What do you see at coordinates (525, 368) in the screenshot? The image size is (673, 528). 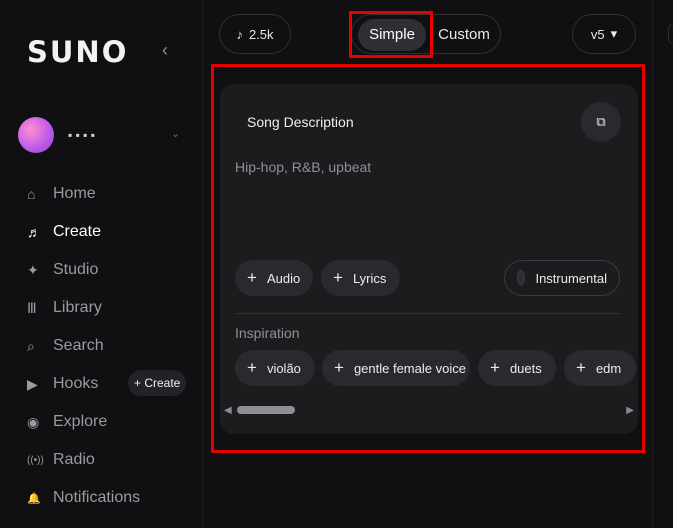 I see `tag-label: duets` at bounding box center [525, 368].